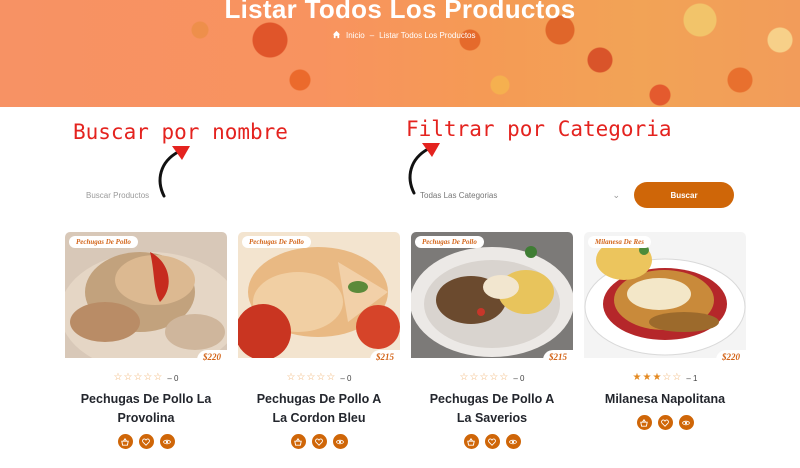 Image resolution: width=800 pixels, height=468 pixels. I want to click on product-name: Pechugas De Pollo La Provolina, so click(146, 409).